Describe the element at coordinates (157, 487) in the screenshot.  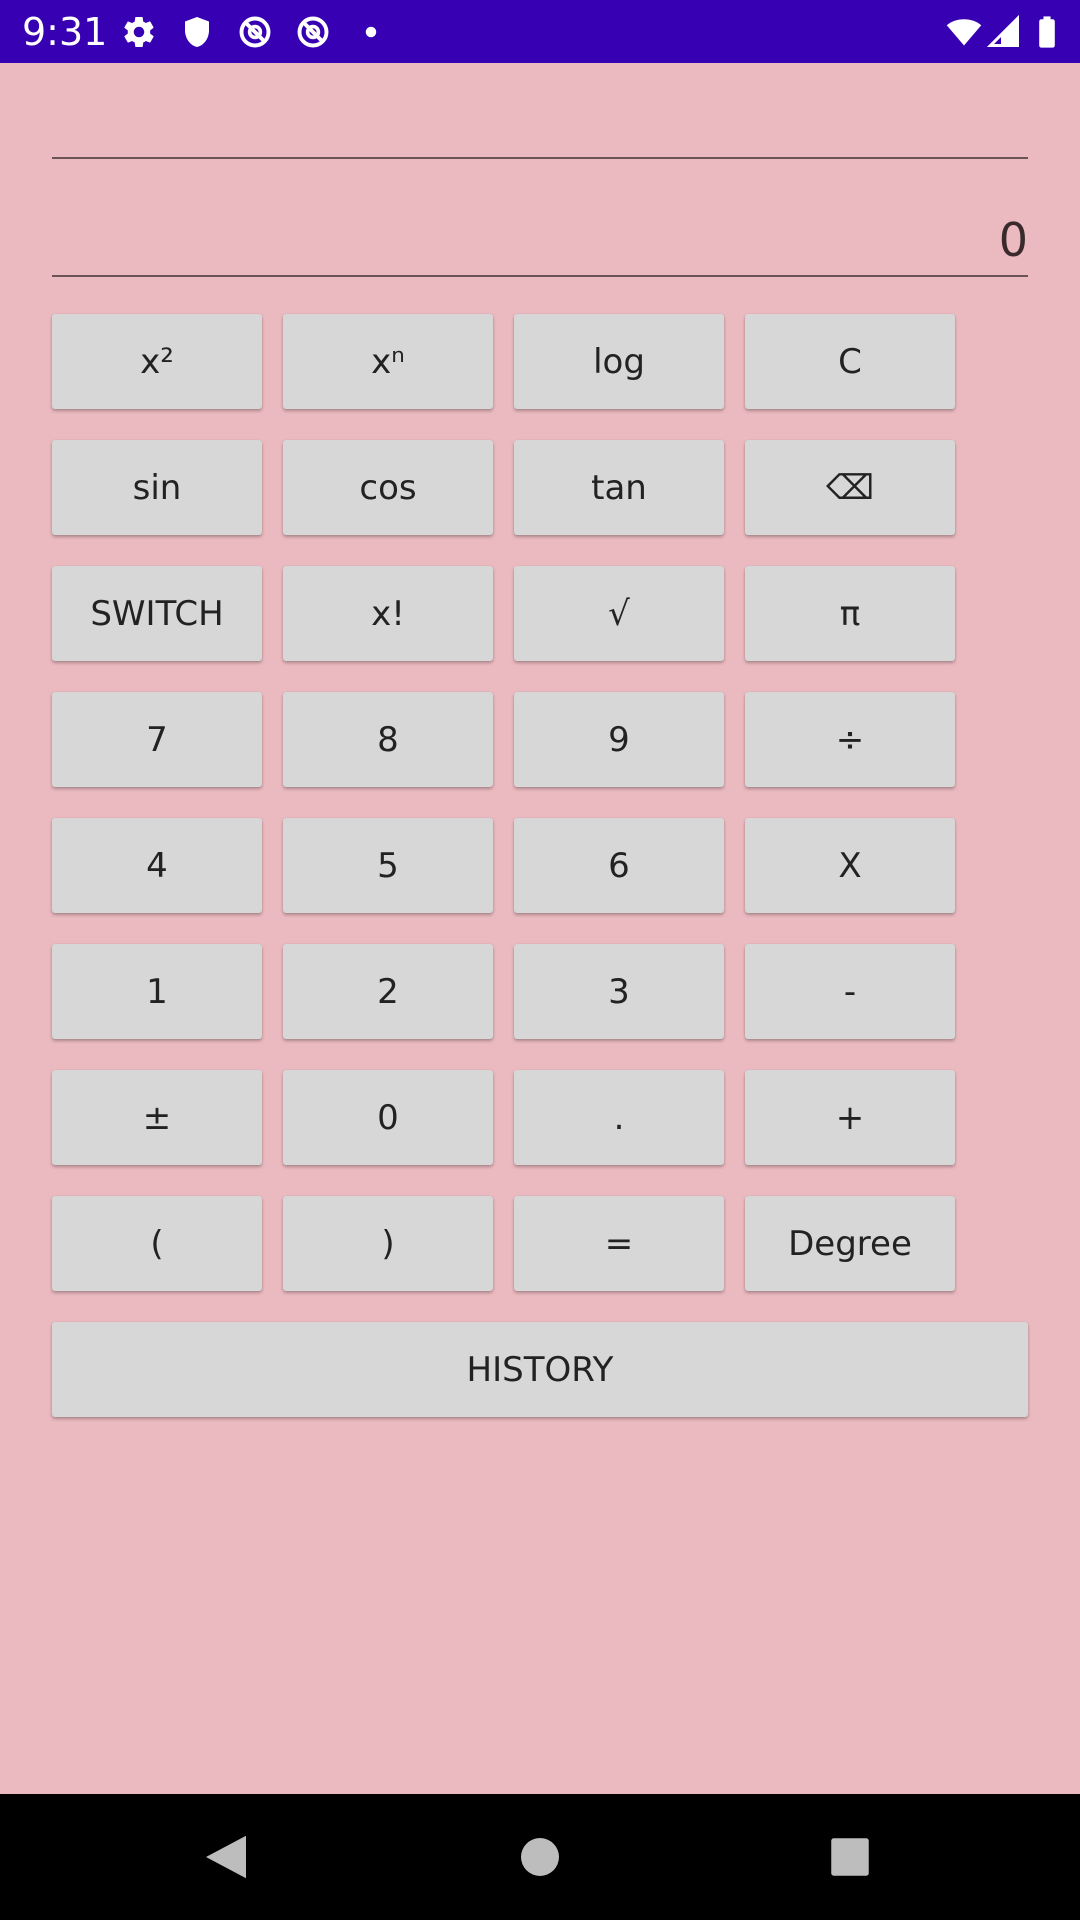
I see `sin-button: sin` at that location.